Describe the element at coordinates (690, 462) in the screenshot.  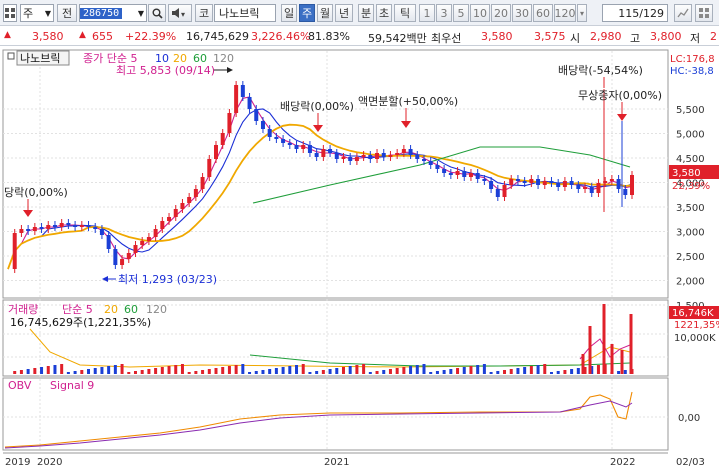
I see `x-tick-date: 02/03` at that location.